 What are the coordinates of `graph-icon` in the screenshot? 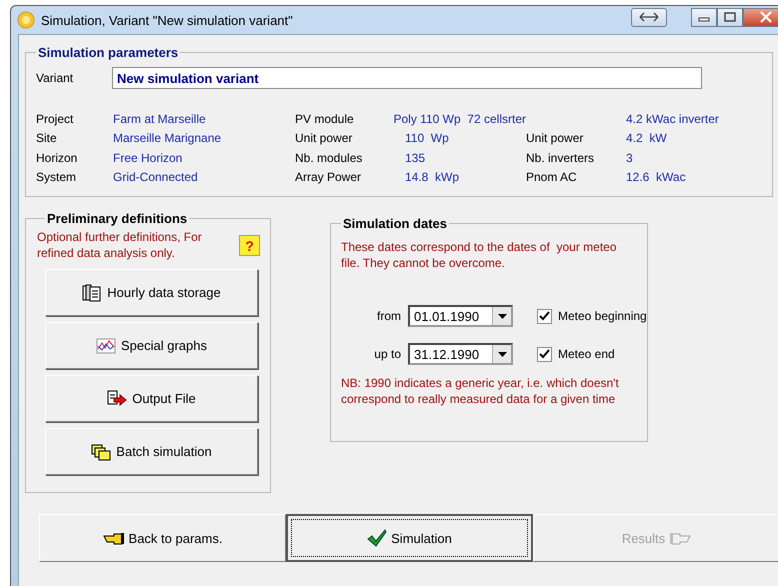 It's located at (106, 346).